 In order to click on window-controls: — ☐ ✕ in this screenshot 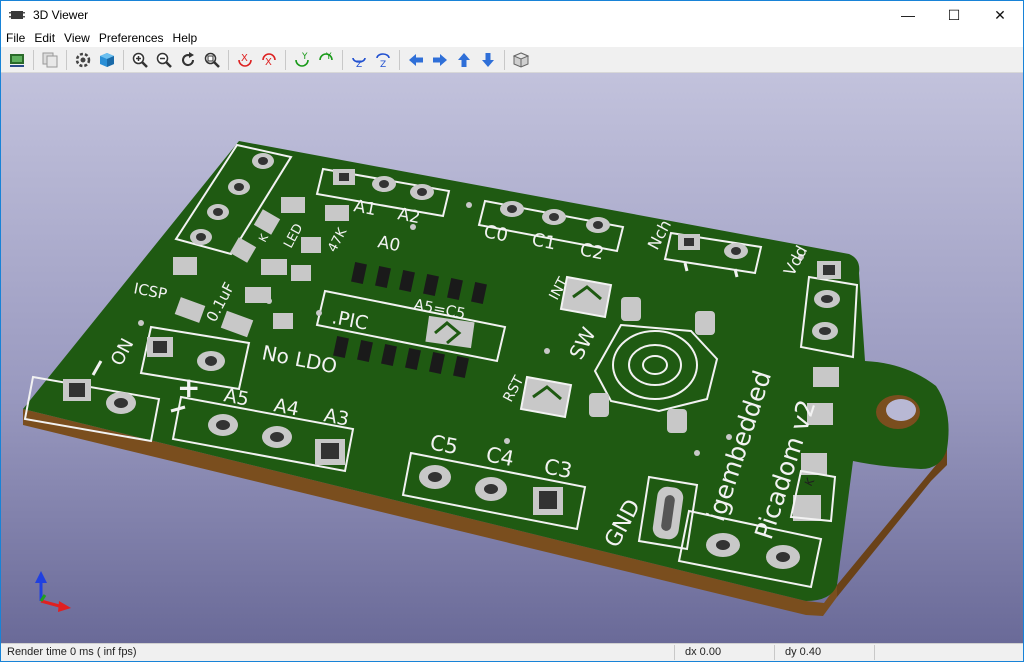, I will do `click(954, 15)`.